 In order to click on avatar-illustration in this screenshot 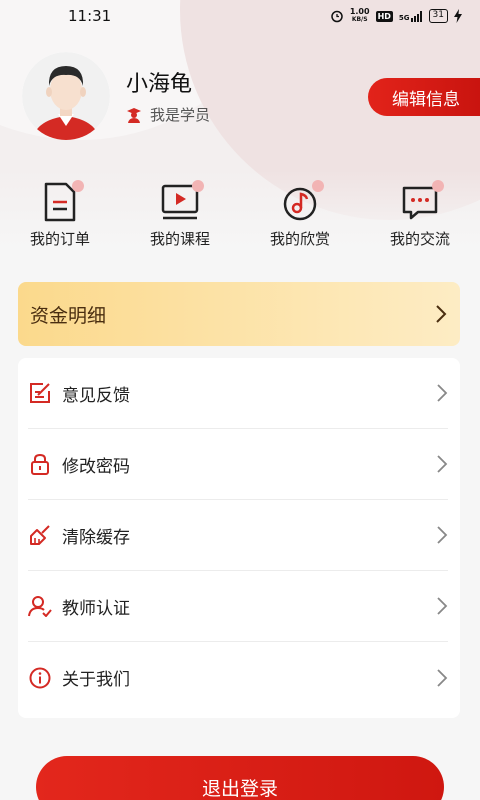, I will do `click(66, 96)`.